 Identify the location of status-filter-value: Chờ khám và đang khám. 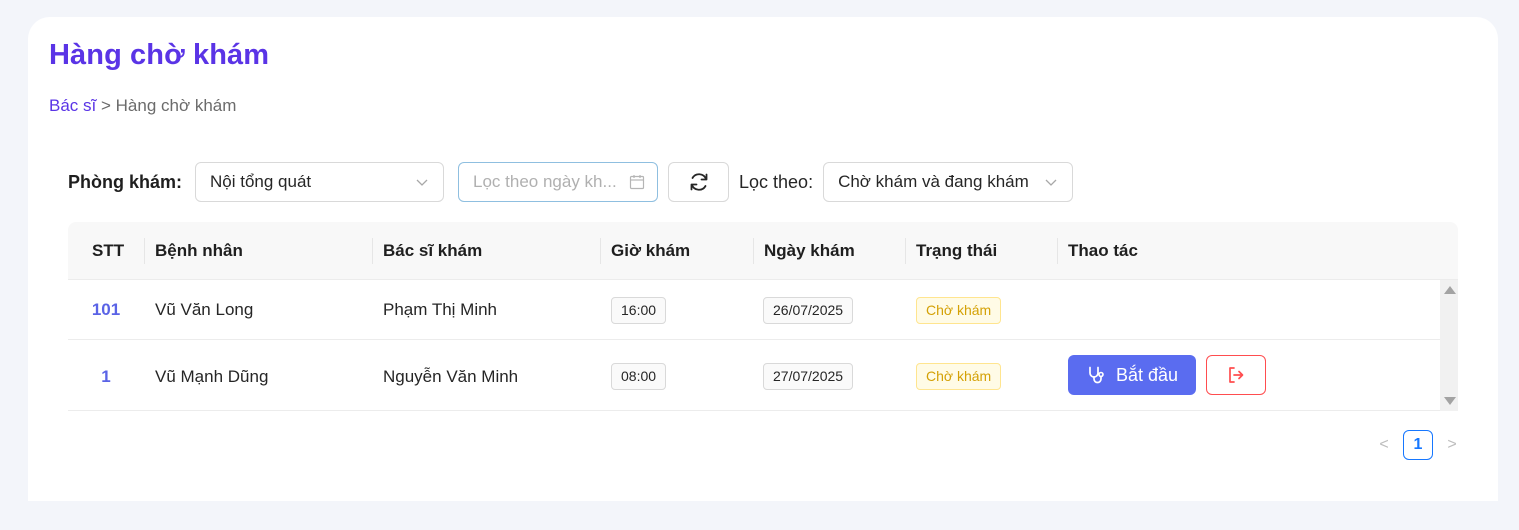
(933, 181).